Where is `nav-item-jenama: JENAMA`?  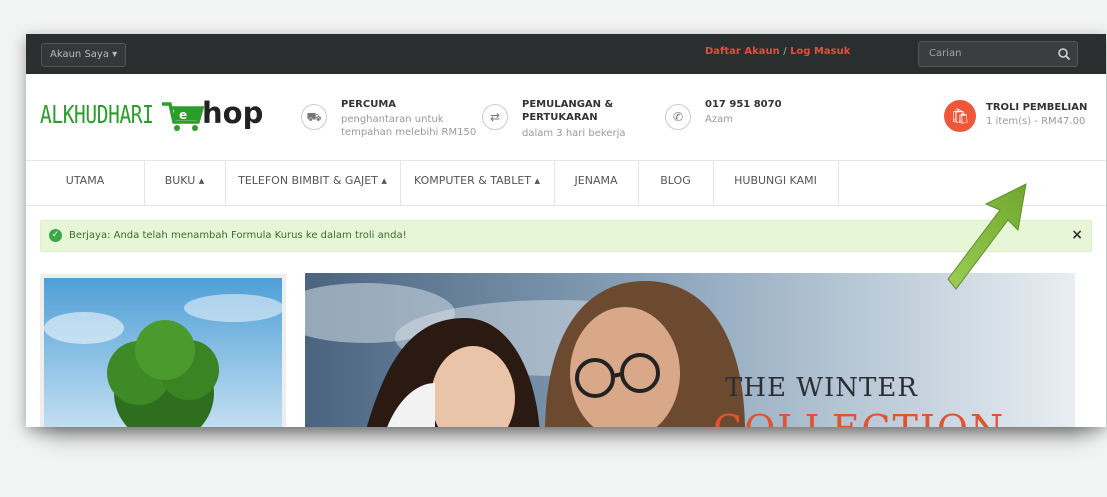 nav-item-jenama: JENAMA is located at coordinates (596, 183).